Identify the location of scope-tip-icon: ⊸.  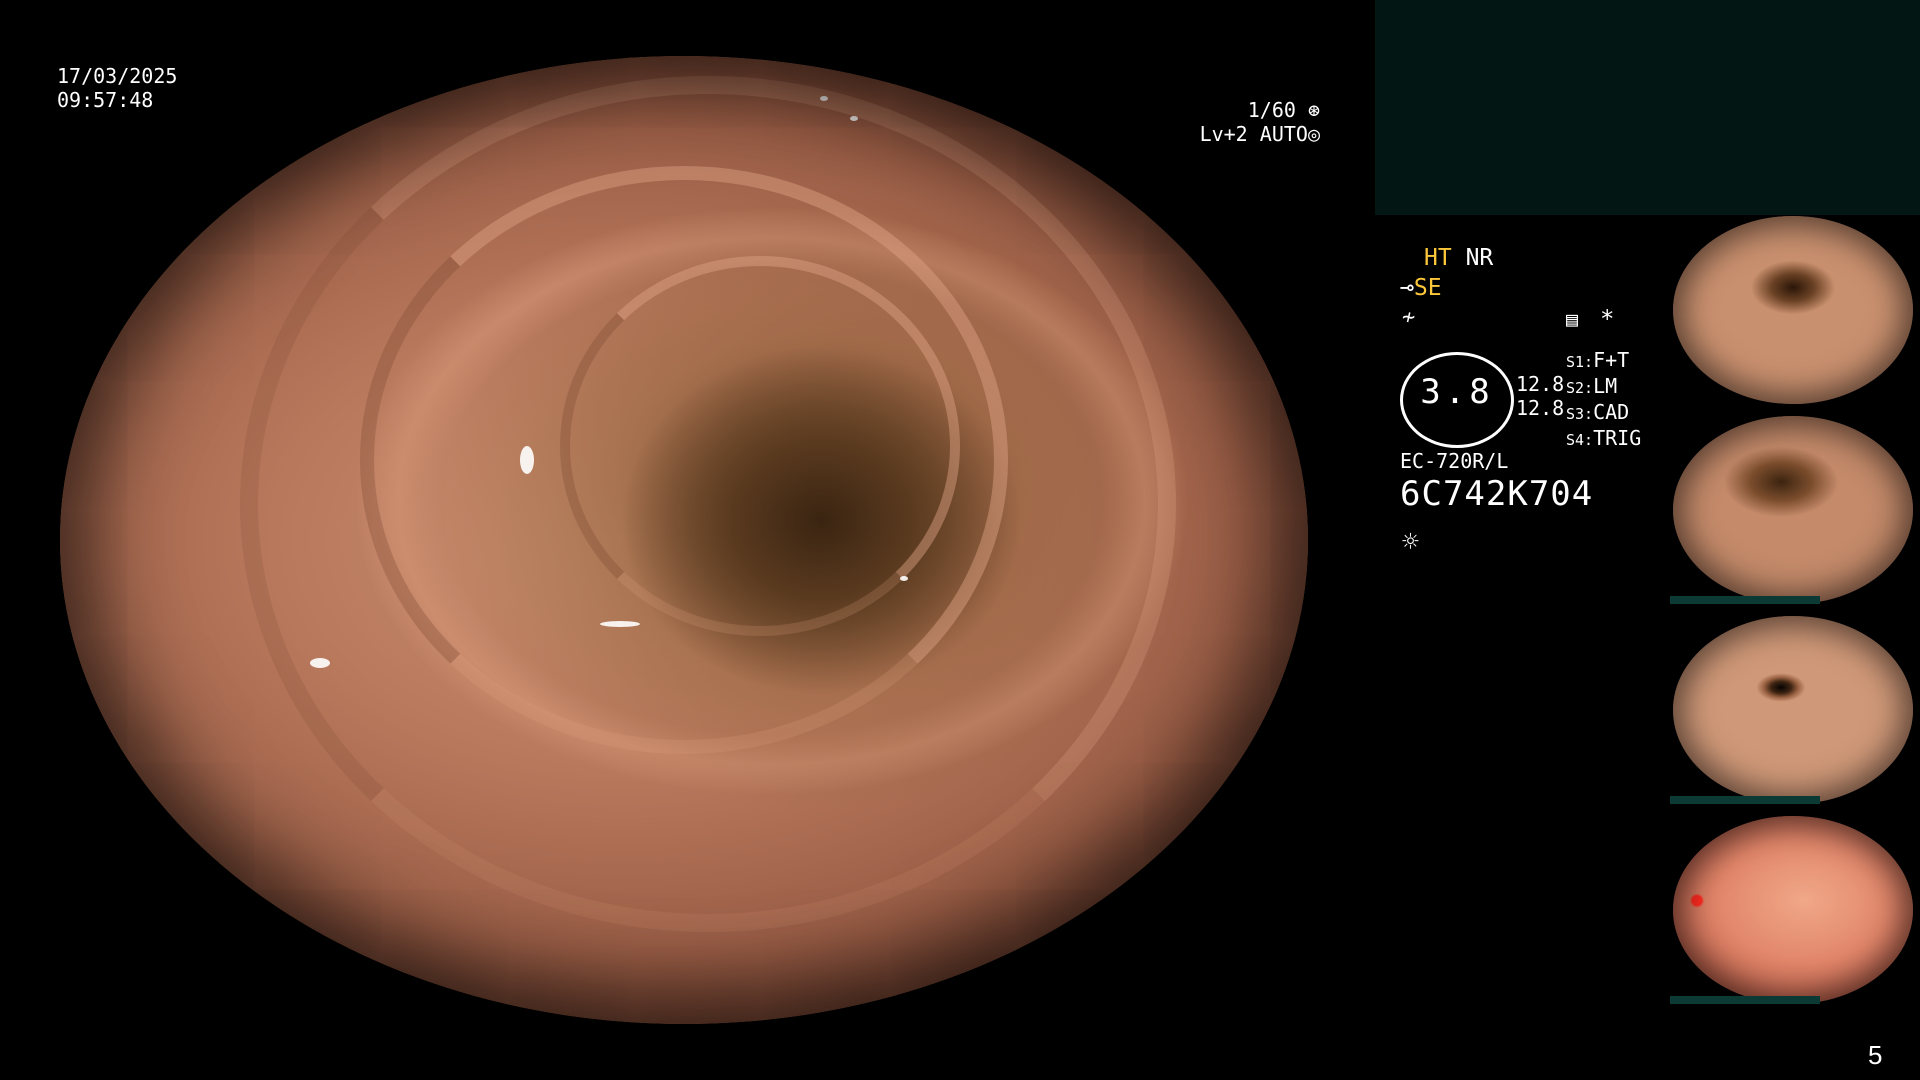
(1407, 288).